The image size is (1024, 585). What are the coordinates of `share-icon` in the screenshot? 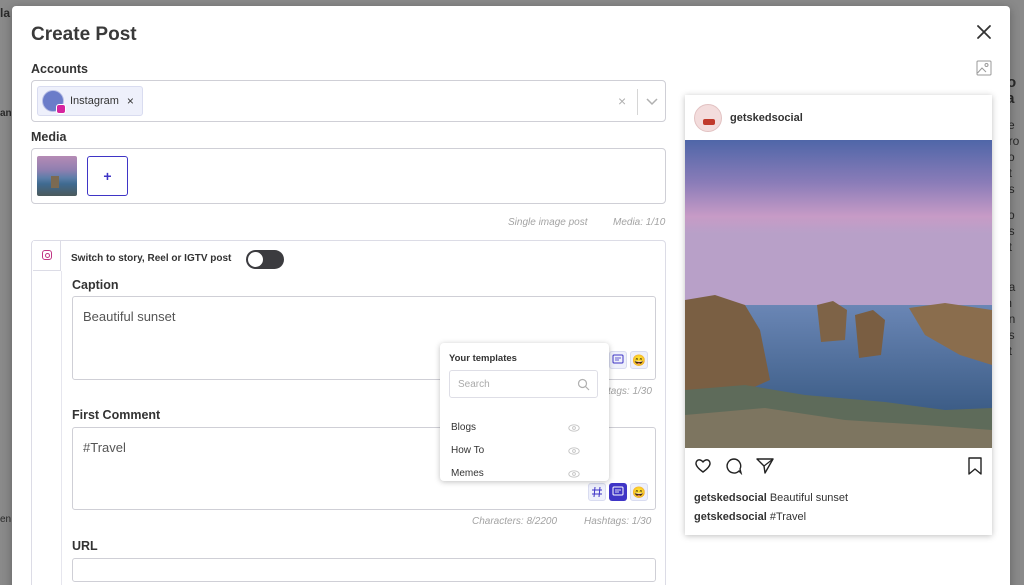 It's located at (765, 466).